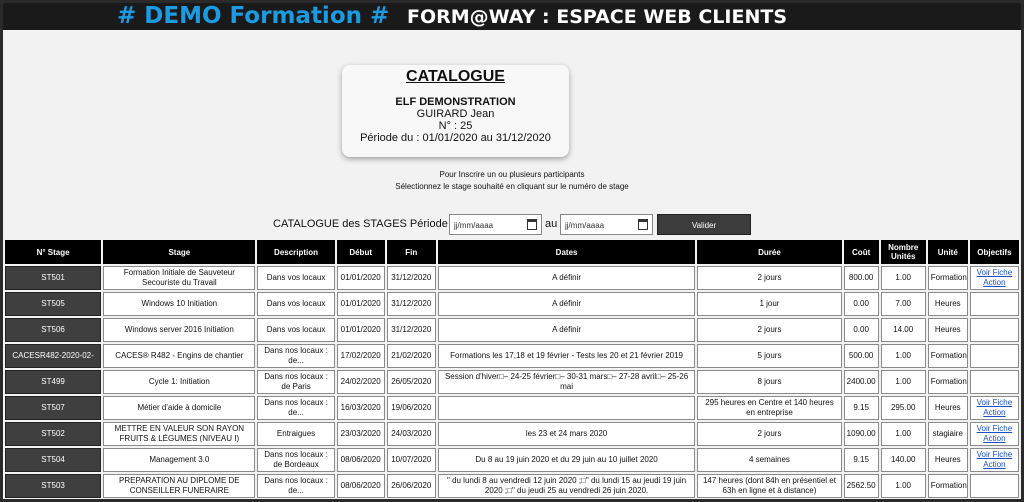  I want to click on stage-unit: stagiaire, so click(947, 434).